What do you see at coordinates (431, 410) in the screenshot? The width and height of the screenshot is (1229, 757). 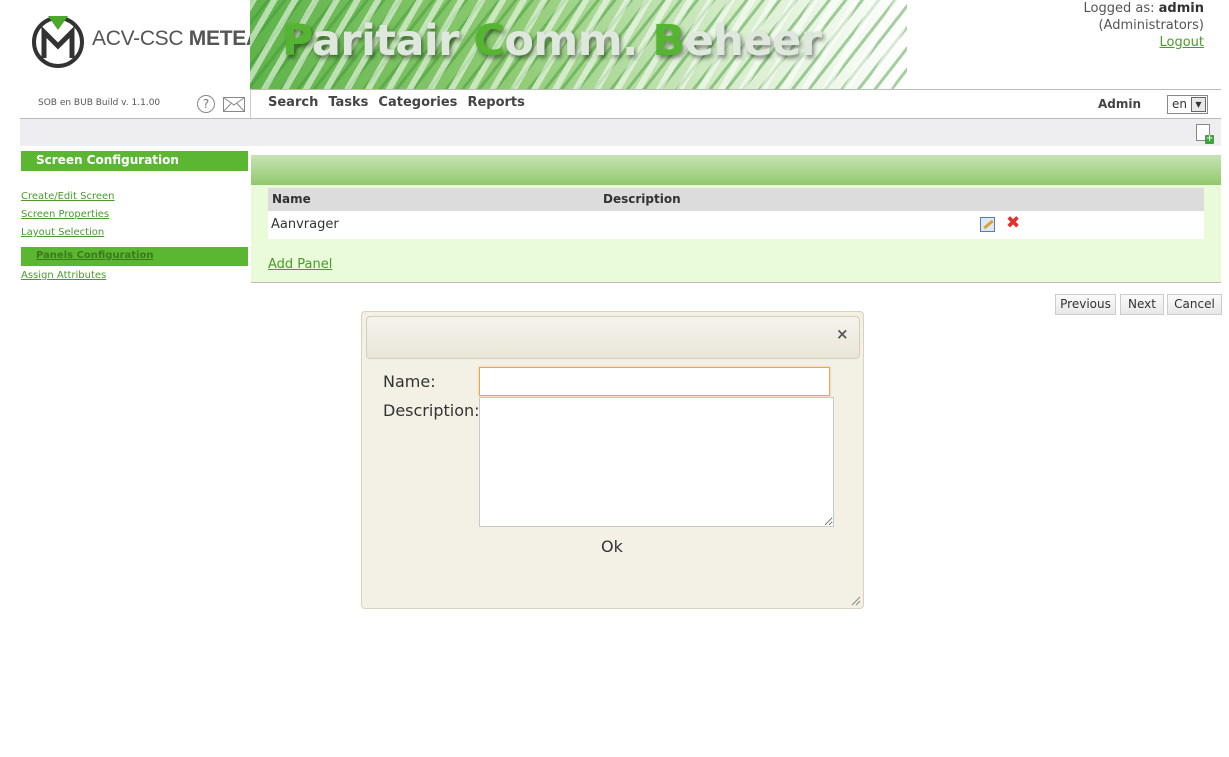 I see `description-label: Description:` at bounding box center [431, 410].